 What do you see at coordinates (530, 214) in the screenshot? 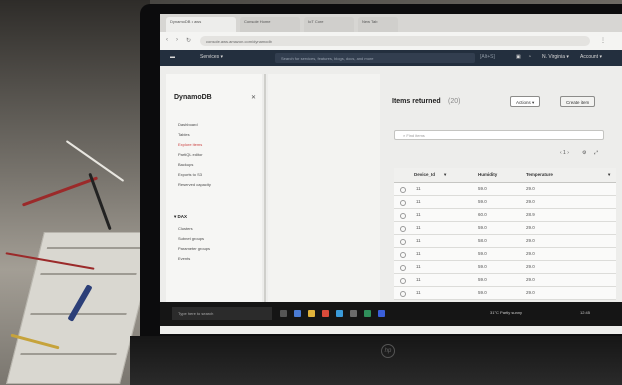
I see `cell-temperature: 28.9` at bounding box center [530, 214].